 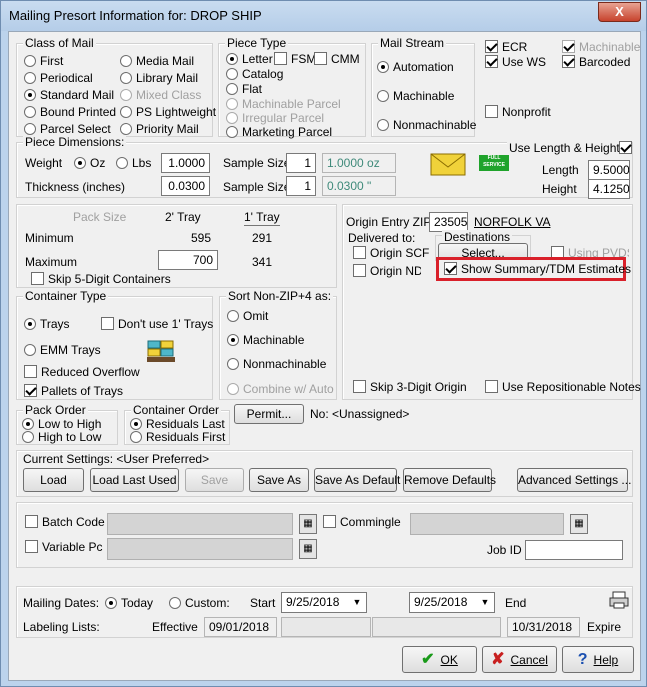 I want to click on height-input: 4.1250, so click(x=609, y=189).